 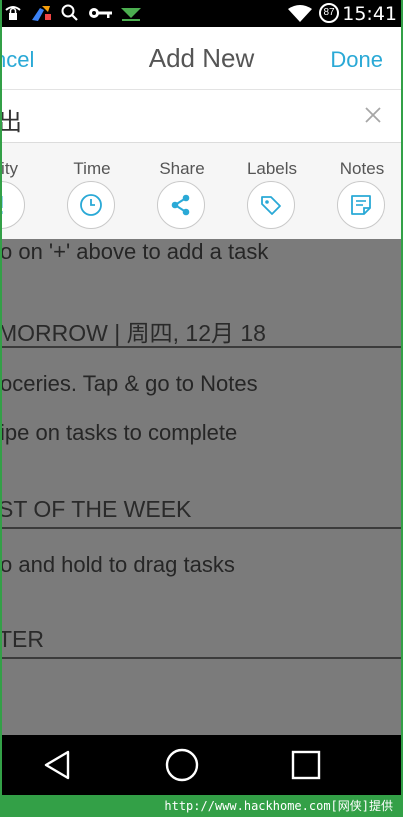 What do you see at coordinates (201, 58) in the screenshot?
I see `header-bar: ncel Add New Done` at bounding box center [201, 58].